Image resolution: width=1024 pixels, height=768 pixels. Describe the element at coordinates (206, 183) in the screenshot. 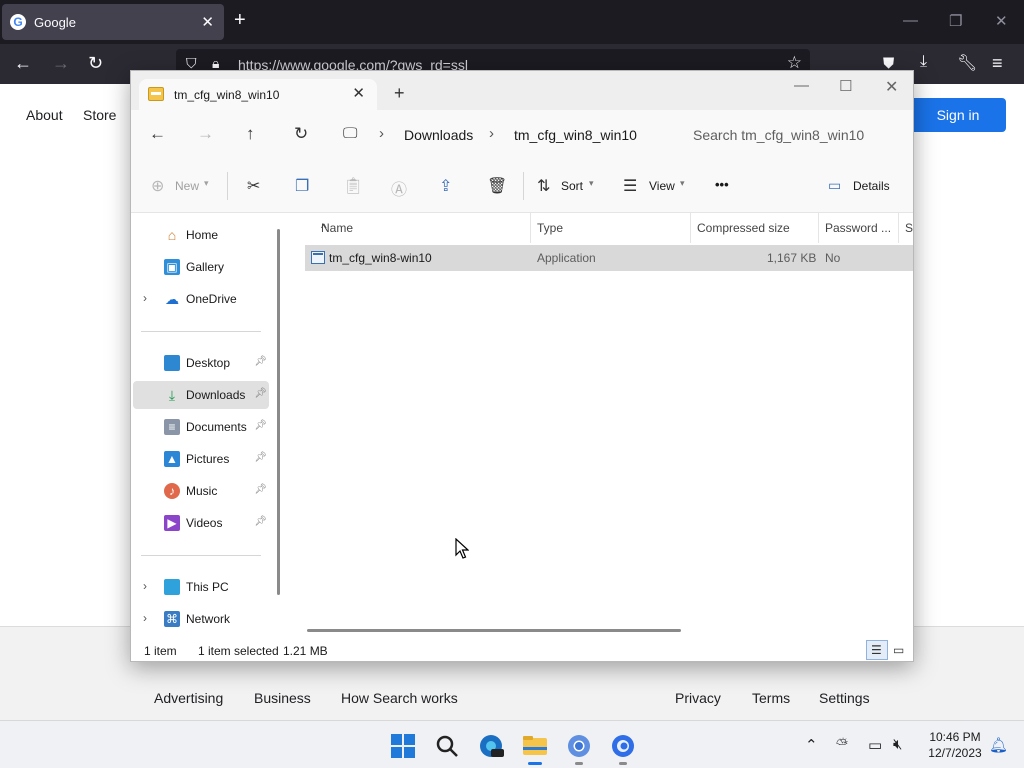

I see `new-chevron-down-icon: ▾` at that location.